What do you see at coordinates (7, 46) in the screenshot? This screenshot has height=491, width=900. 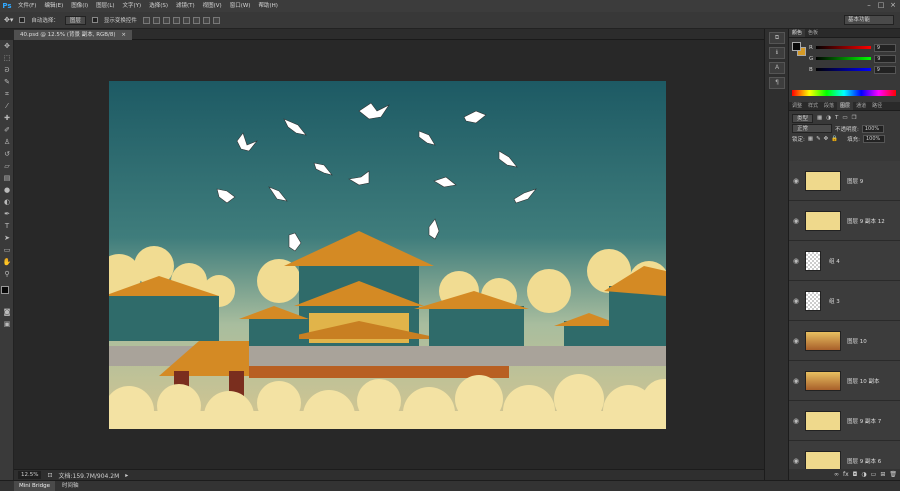 I see `move-tool-icon: ✥` at bounding box center [7, 46].